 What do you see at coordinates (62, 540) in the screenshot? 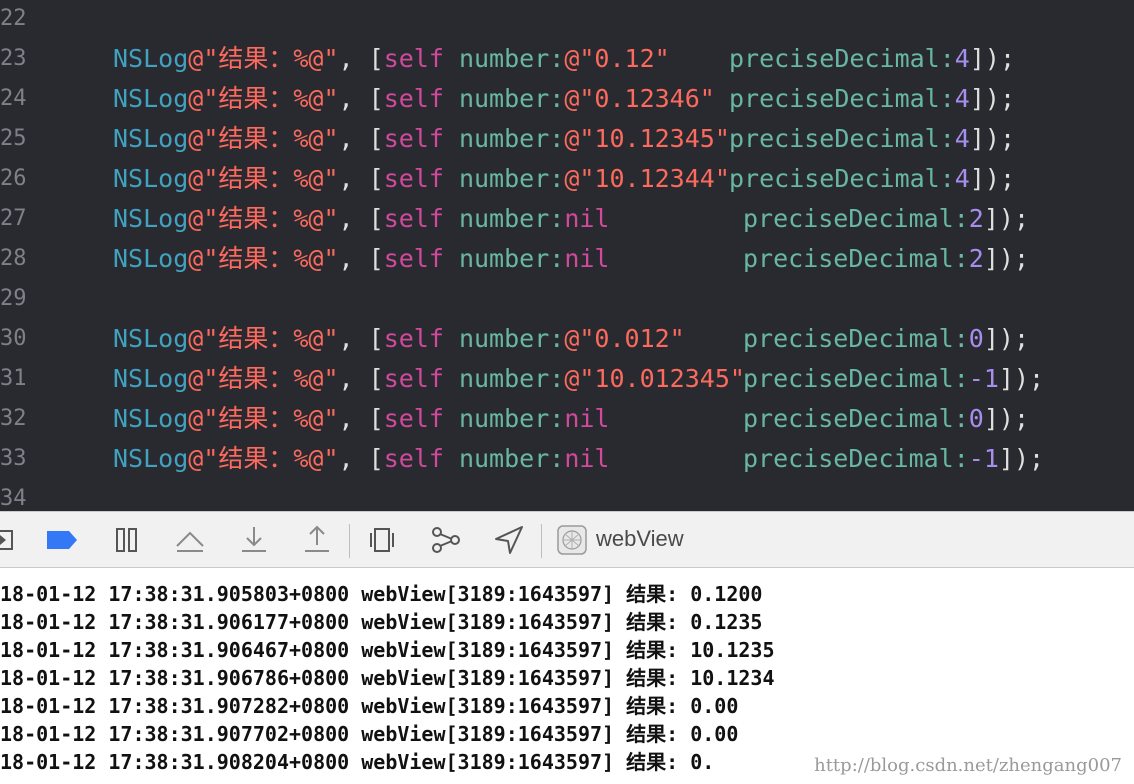
I see `breakpoint-icon` at bounding box center [62, 540].